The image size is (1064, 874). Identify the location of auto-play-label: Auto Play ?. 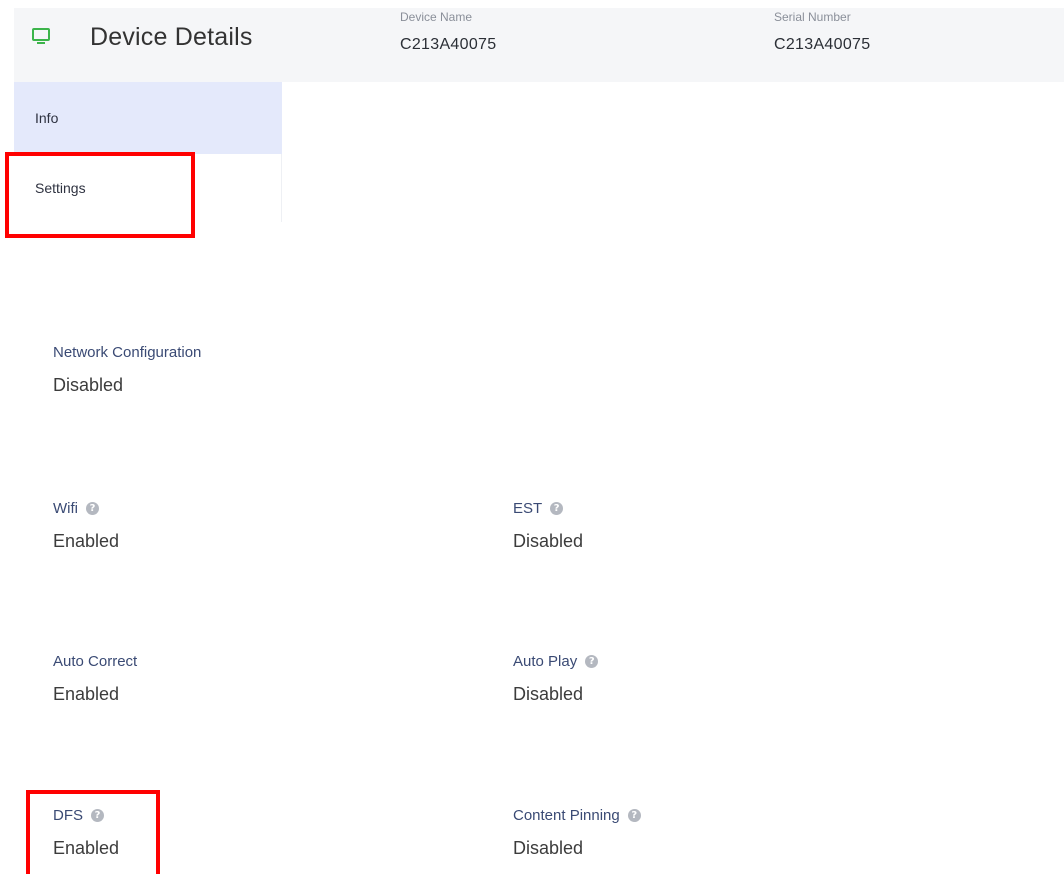
(556, 661).